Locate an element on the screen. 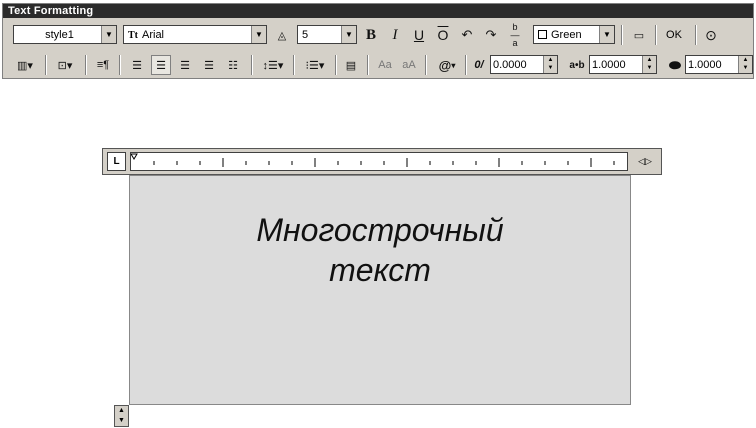  align-justify-icon: ☰ is located at coordinates (209, 65).